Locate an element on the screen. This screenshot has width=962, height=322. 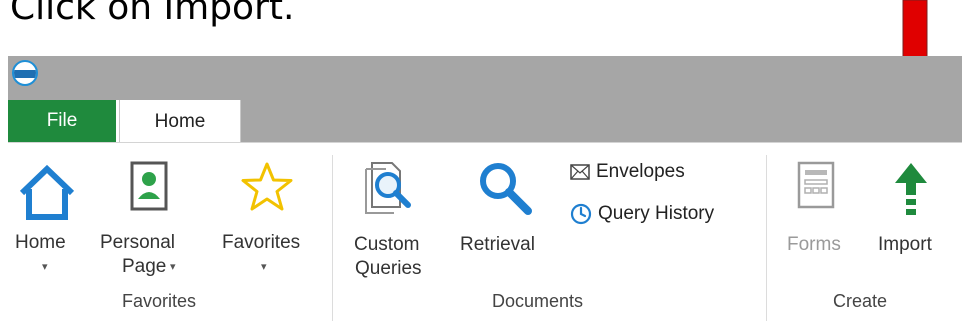
envelopes-button: Envelopes is located at coordinates (627, 172).